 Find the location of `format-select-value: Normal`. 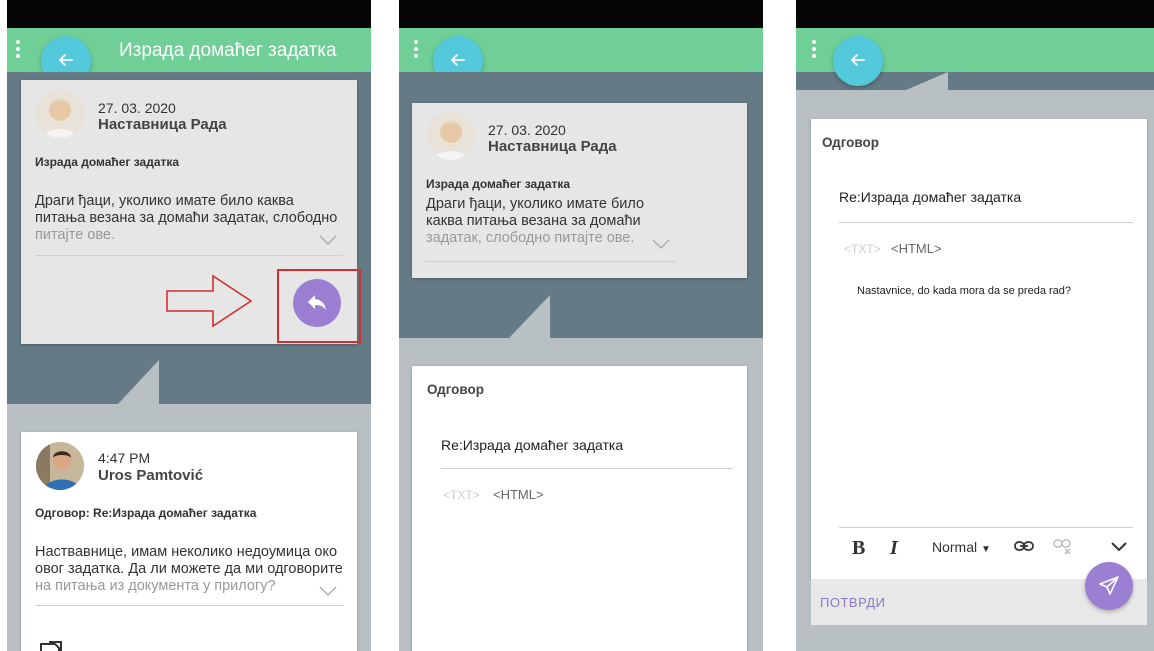

format-select-value: Normal is located at coordinates (955, 547).